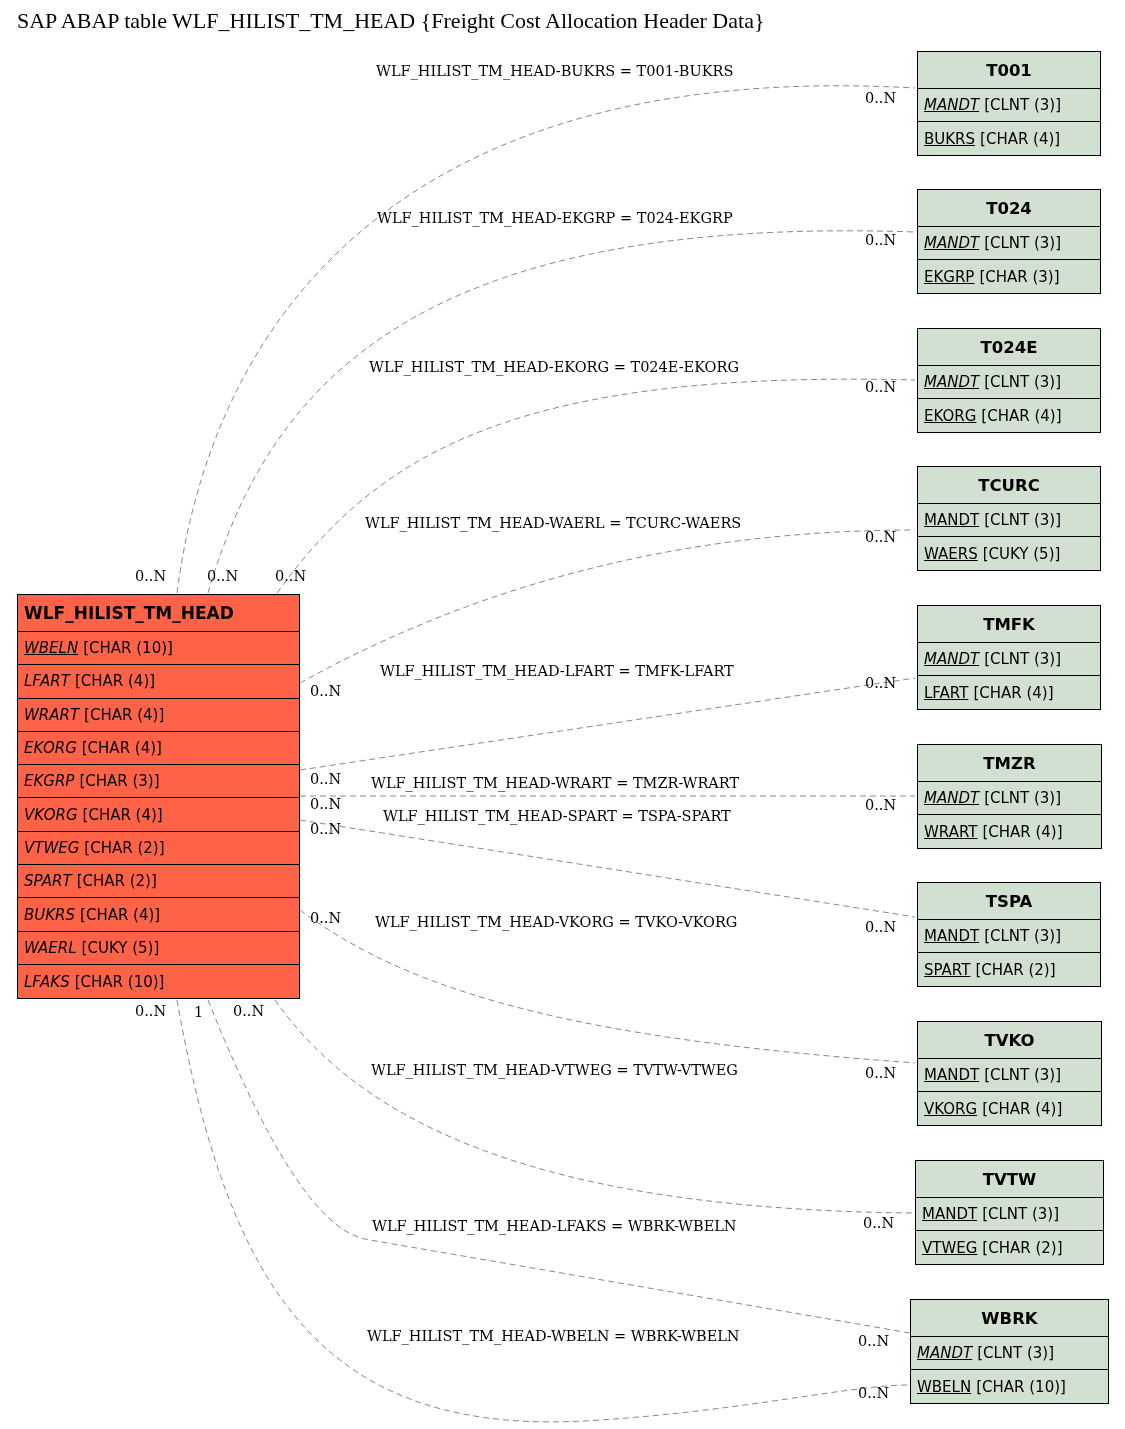 The height and width of the screenshot is (1429, 1125). What do you see at coordinates (1009, 347) in the screenshot?
I see `table-header: T024E` at bounding box center [1009, 347].